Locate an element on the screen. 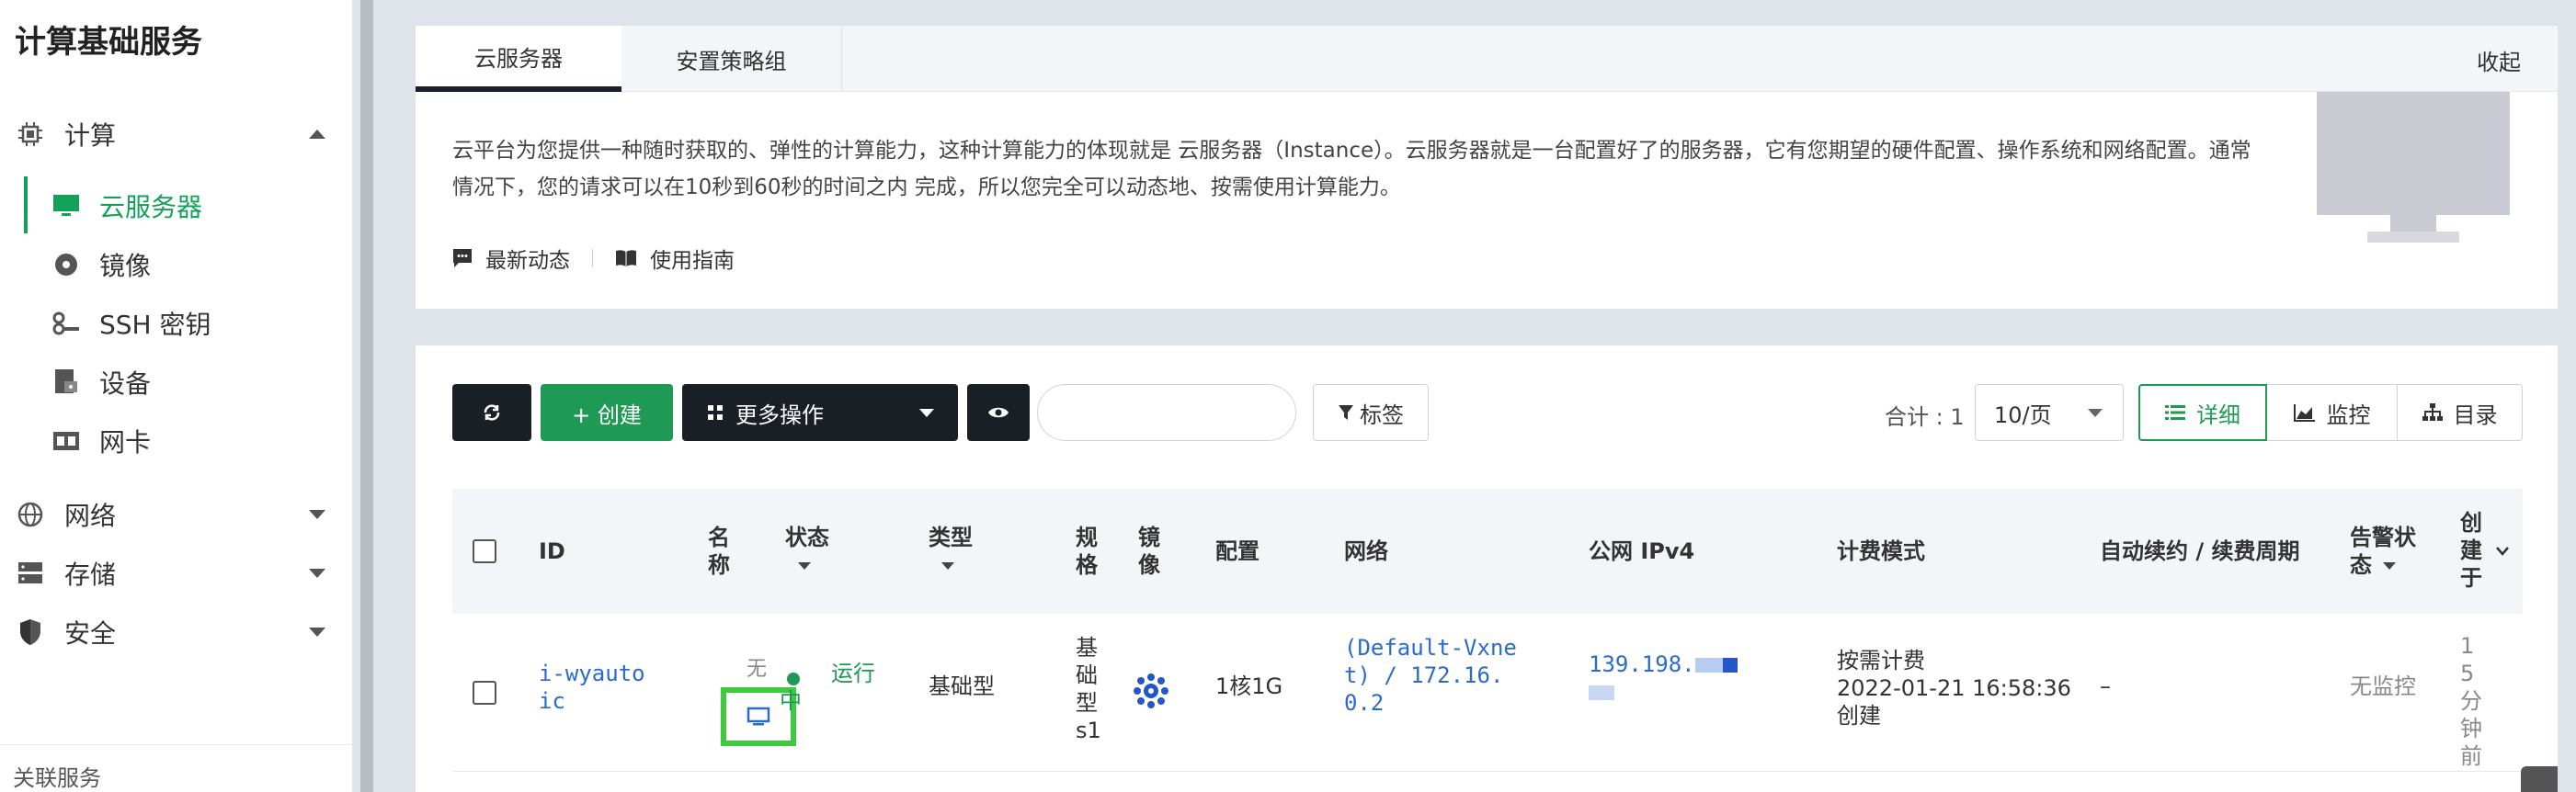 This screenshot has height=792, width=2576. sitemap-icon is located at coordinates (2432, 412).